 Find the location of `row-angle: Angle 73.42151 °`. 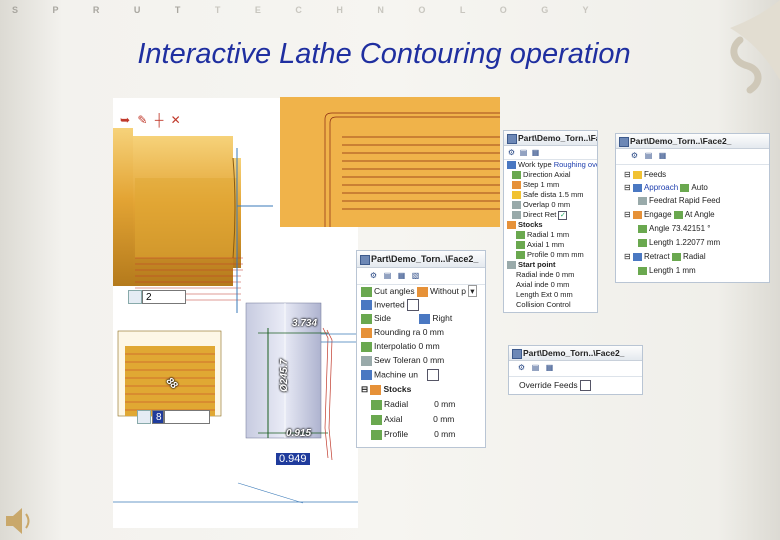

row-angle: Angle 73.42151 ° is located at coordinates (674, 228).